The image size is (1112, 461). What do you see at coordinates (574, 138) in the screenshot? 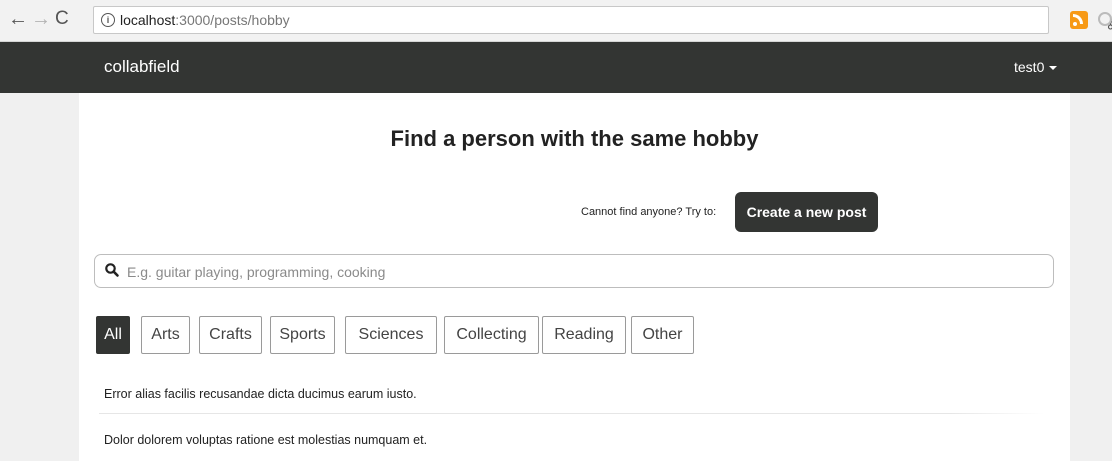
I see `page-title: Find a person with the same hobby` at bounding box center [574, 138].